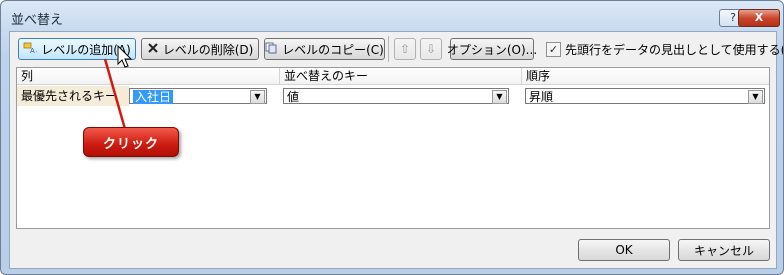 The height and width of the screenshot is (275, 784). I want to click on ok-button: OK, so click(624, 250).